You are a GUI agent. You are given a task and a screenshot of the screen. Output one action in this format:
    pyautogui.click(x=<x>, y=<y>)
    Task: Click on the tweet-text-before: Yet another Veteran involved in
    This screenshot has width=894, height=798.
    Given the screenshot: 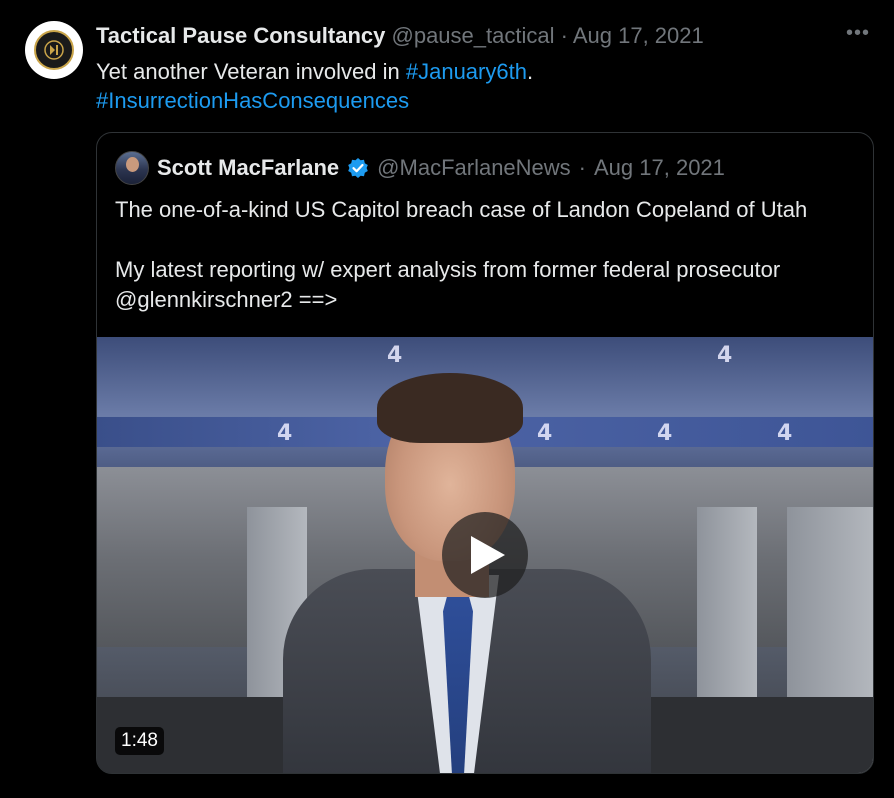 What is the action you would take?
    pyautogui.click(x=251, y=71)
    